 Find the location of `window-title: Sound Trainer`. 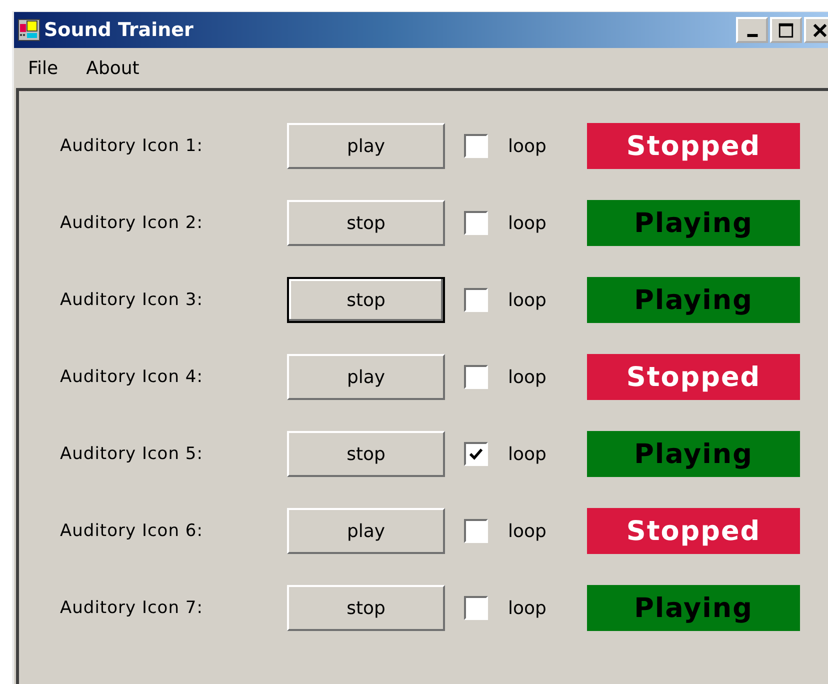

window-title: Sound Trainer is located at coordinates (119, 30).